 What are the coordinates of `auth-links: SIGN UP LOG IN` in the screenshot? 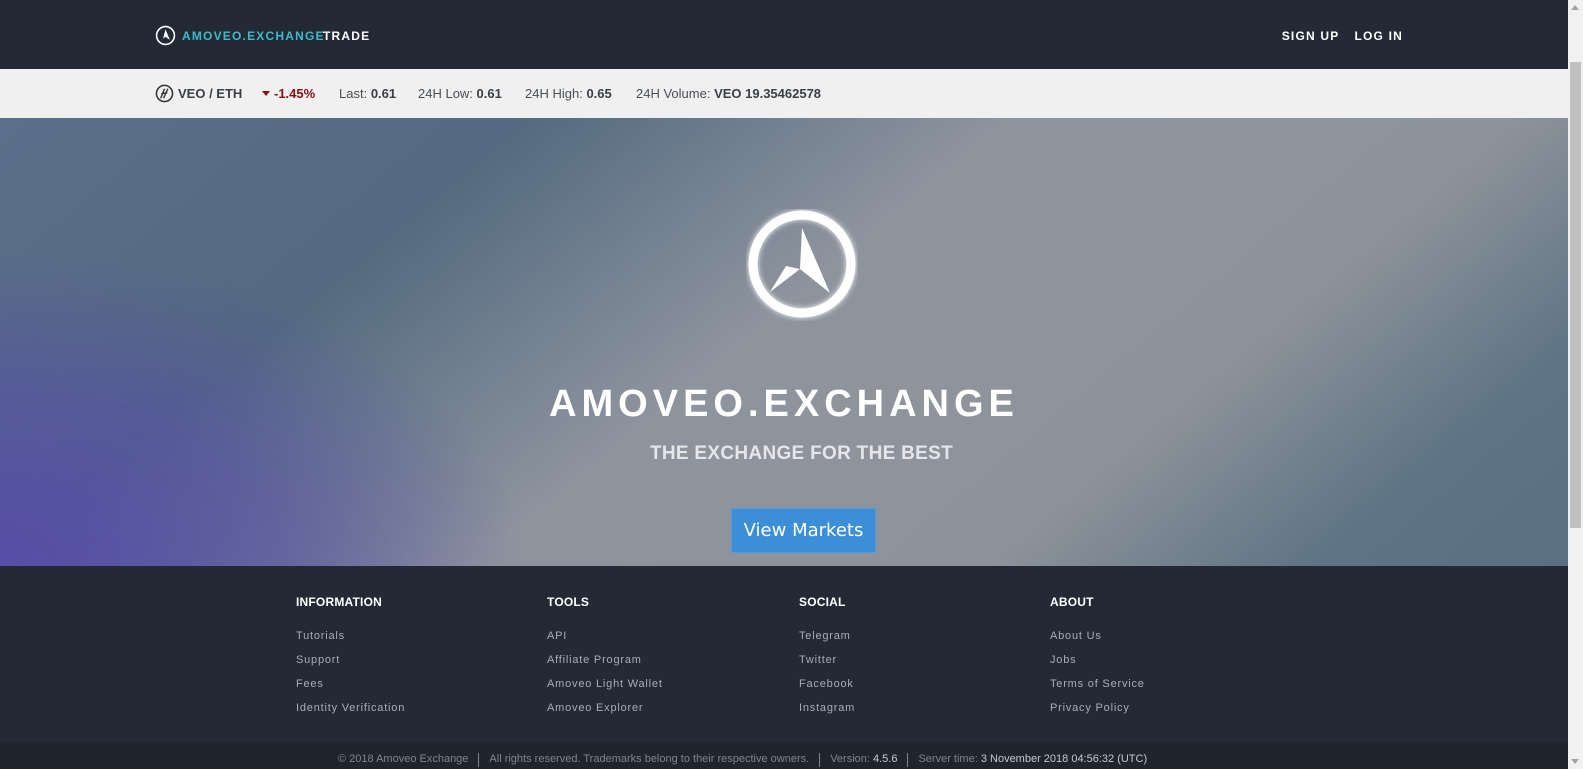 It's located at (1342, 36).